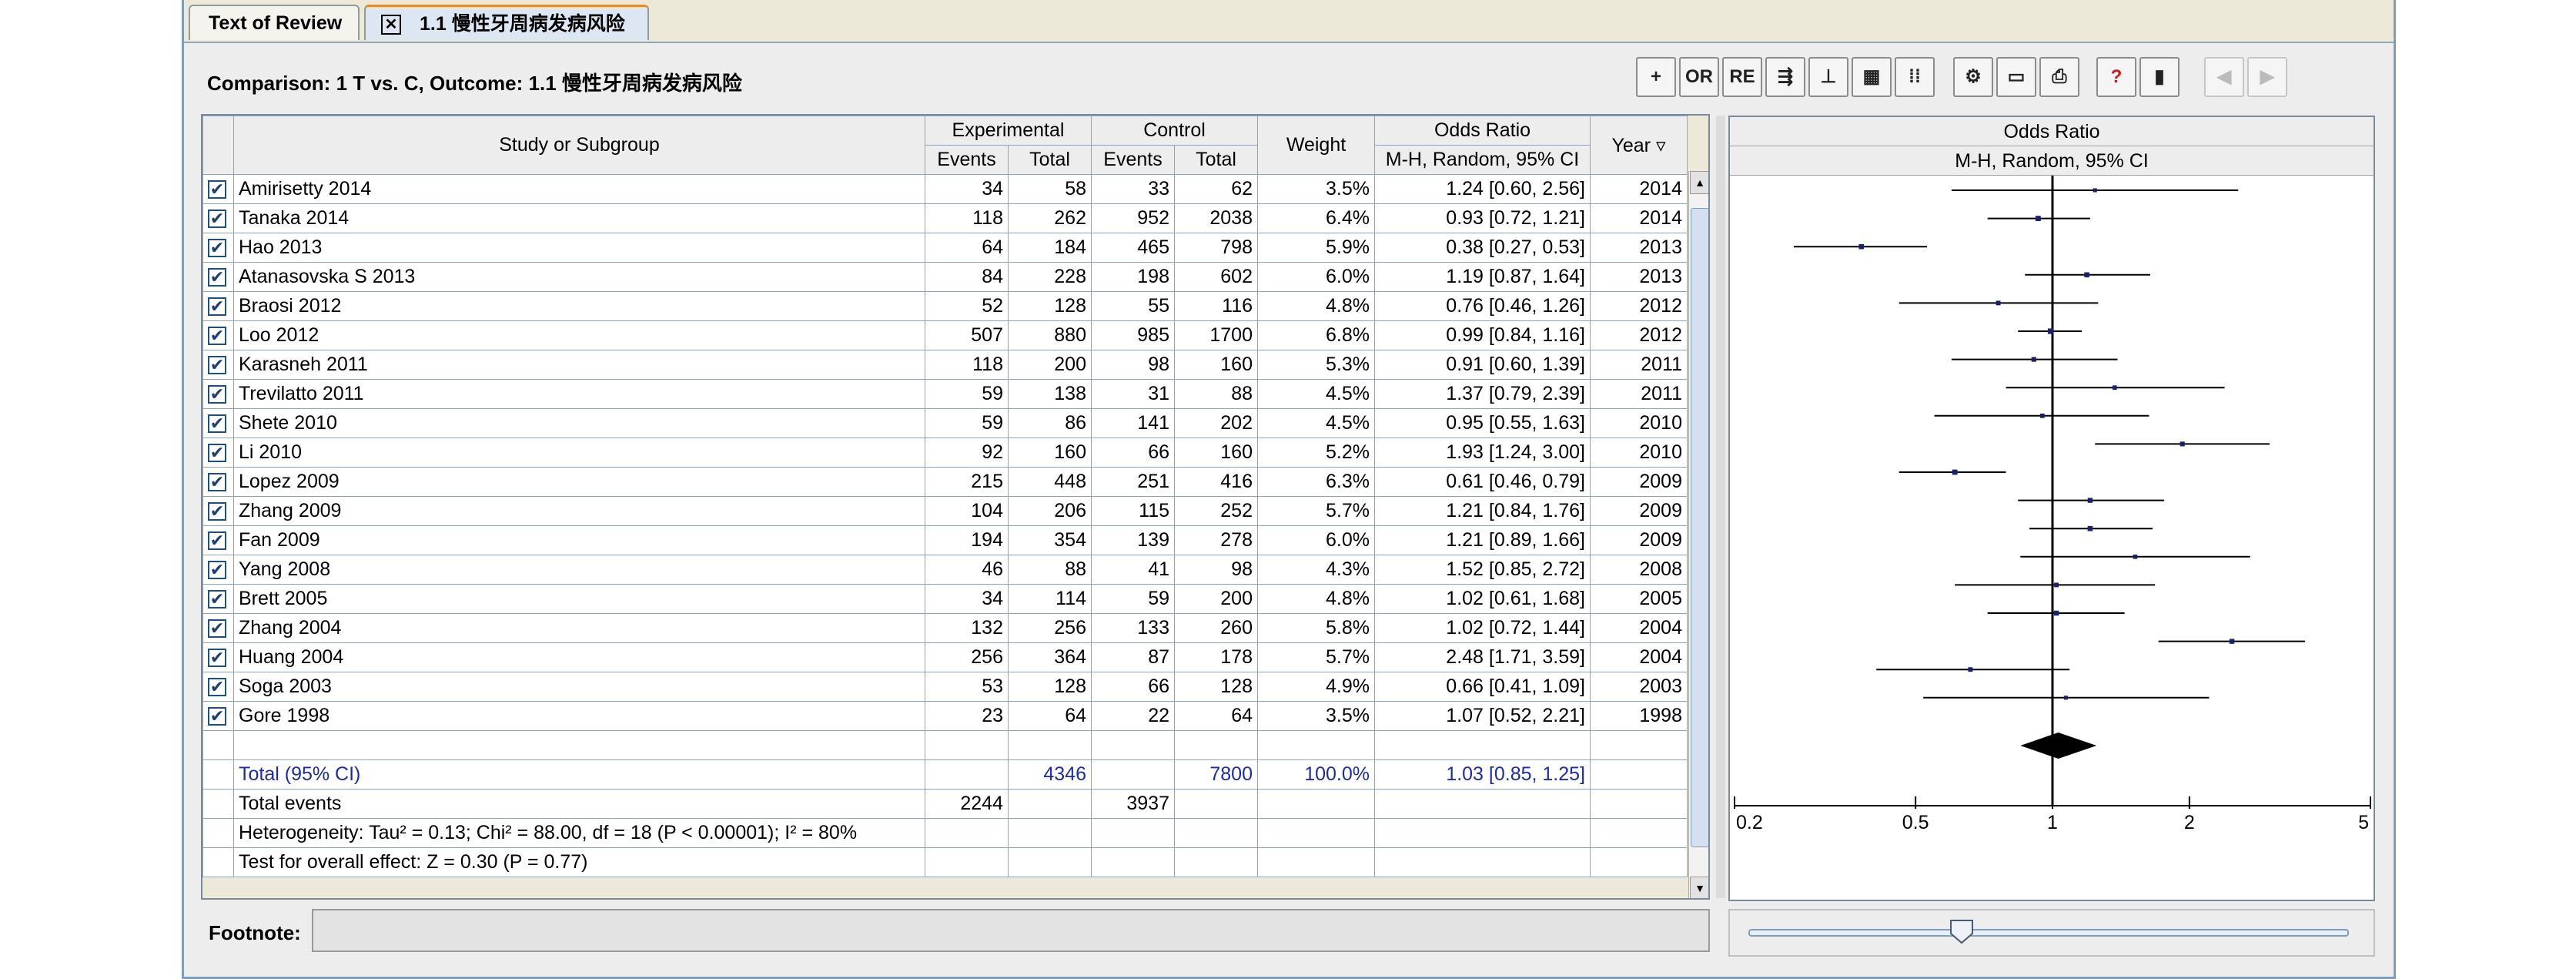 Image resolution: width=2576 pixels, height=979 pixels. I want to click on ctrl-events: 139, so click(1133, 540).